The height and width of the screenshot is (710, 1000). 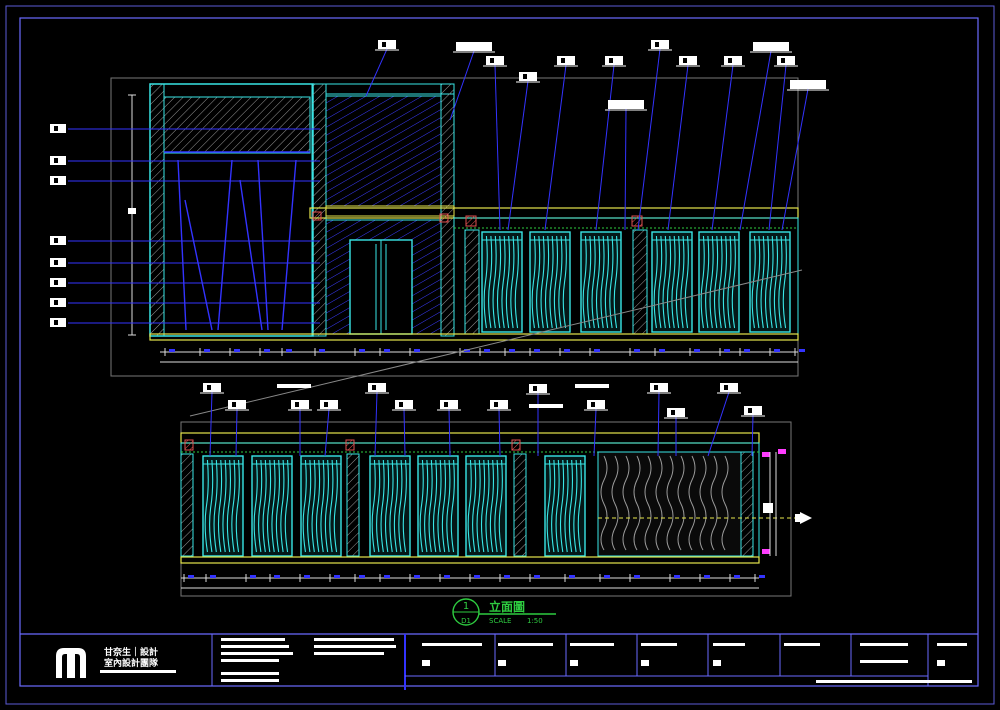 I want to click on scale-label: SCALE, so click(x=500, y=621).